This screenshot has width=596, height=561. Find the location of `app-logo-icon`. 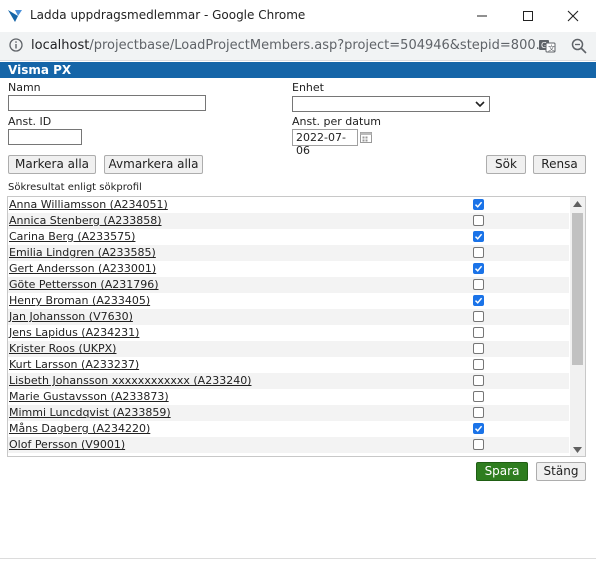

app-logo-icon is located at coordinates (15, 16).